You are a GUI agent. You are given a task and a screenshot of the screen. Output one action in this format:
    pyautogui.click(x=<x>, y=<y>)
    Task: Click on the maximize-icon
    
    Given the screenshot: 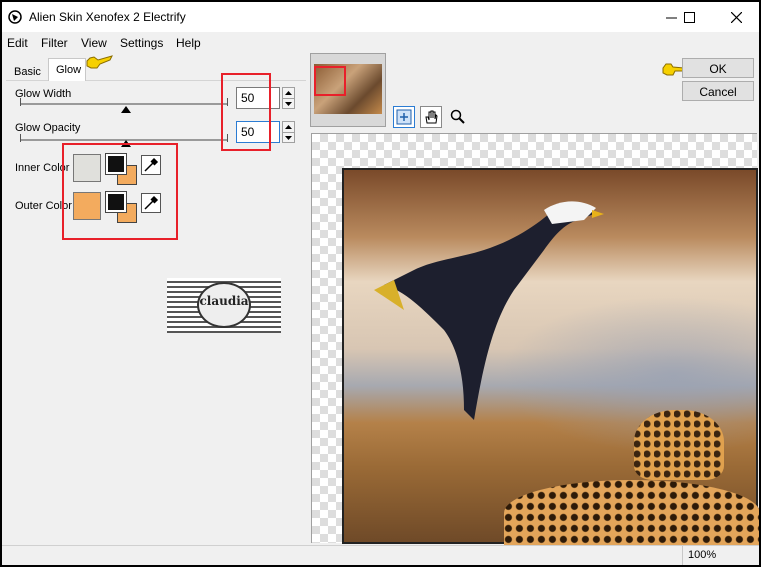 What is the action you would take?
    pyautogui.click(x=689, y=17)
    